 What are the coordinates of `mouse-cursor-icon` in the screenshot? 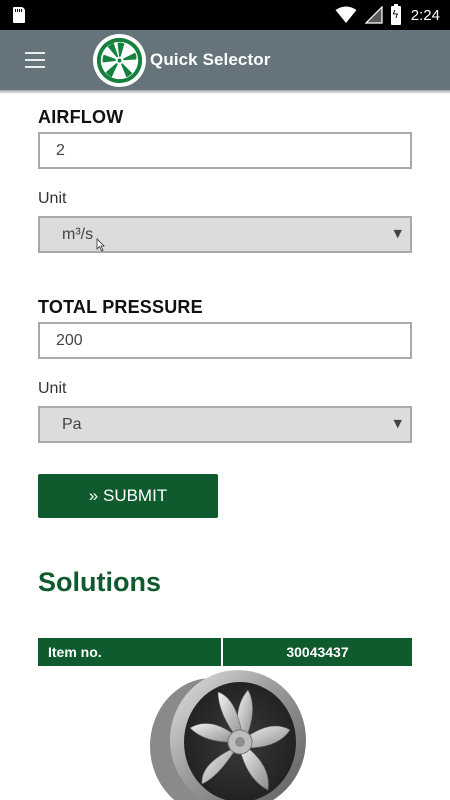 It's located at (100, 245).